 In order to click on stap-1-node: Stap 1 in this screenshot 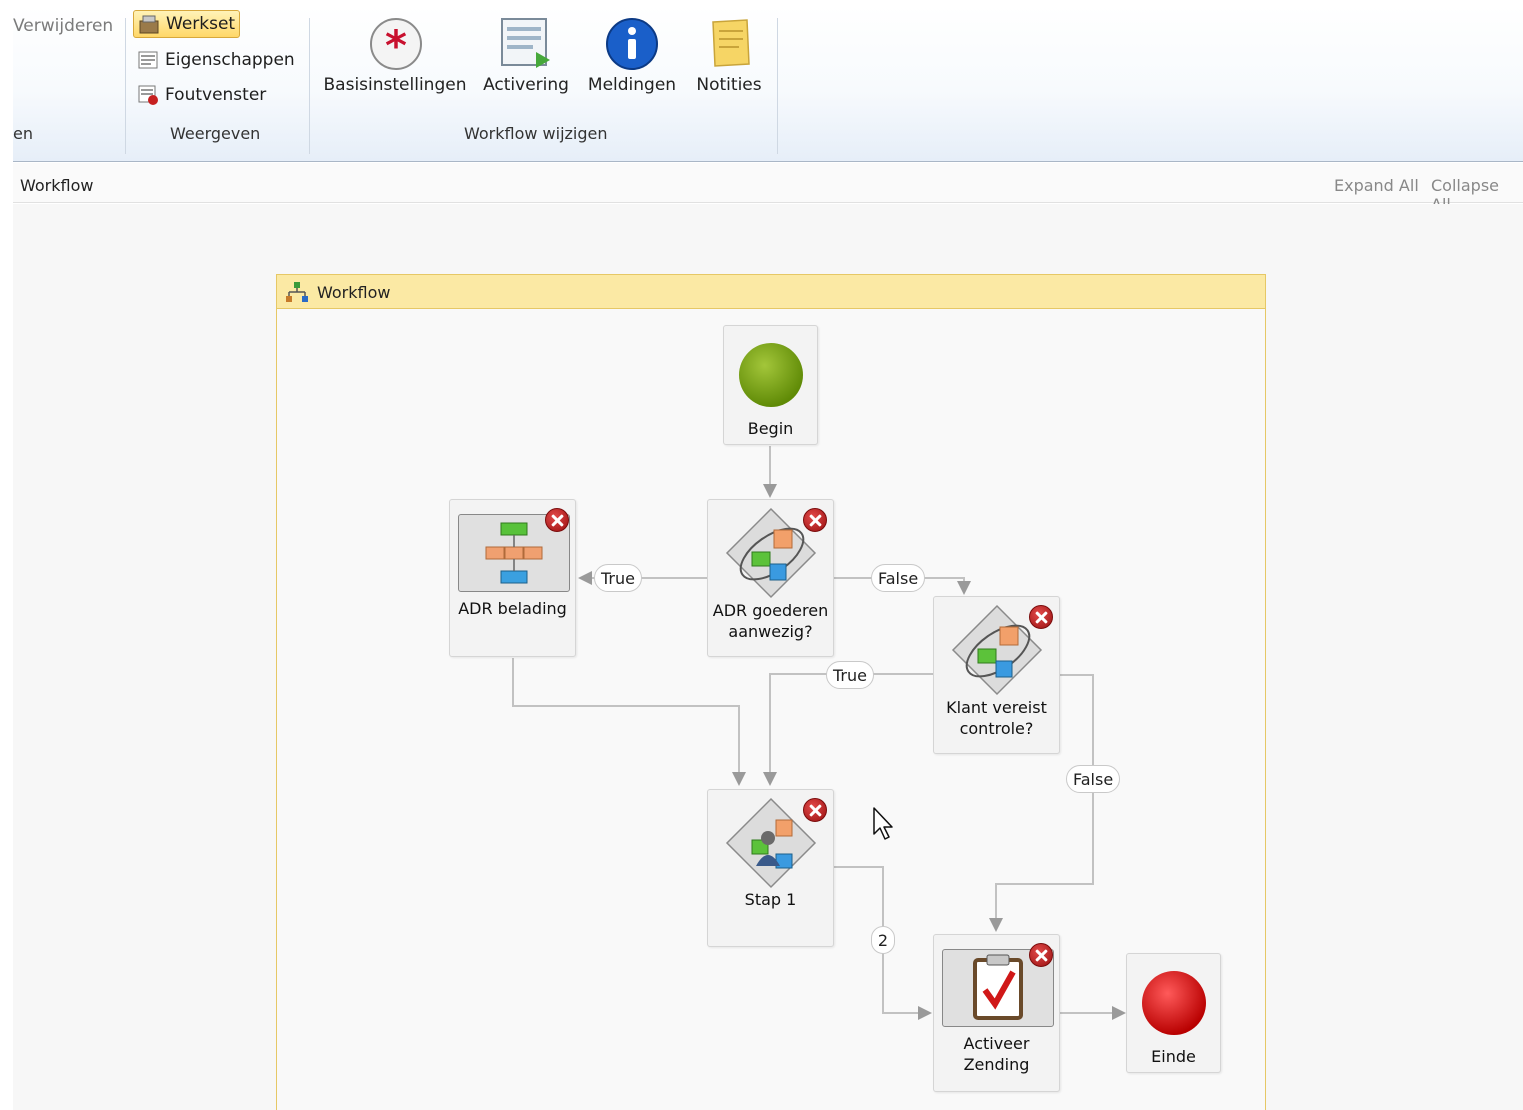, I will do `click(770, 868)`.